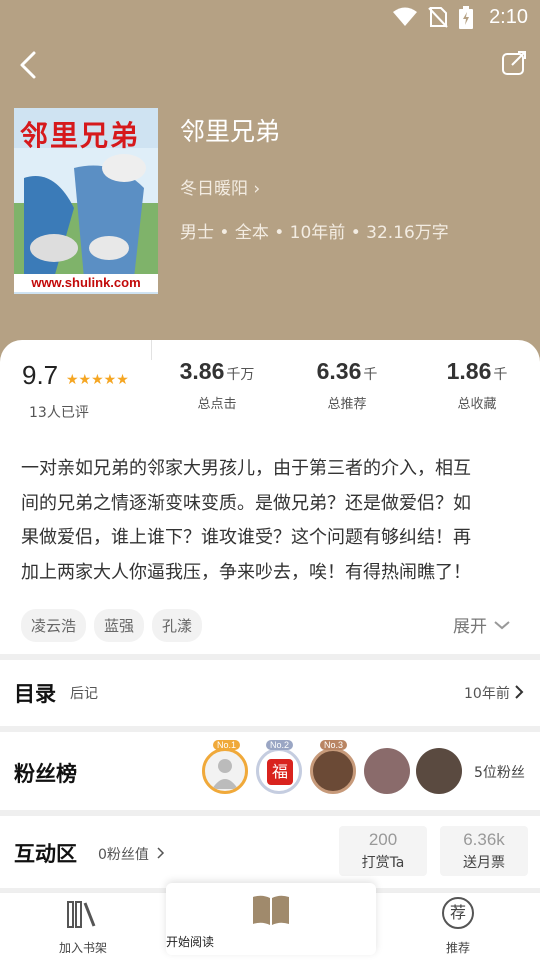  What do you see at coordinates (383, 851) in the screenshot?
I see `reward-button: 200 打赏Ta` at bounding box center [383, 851].